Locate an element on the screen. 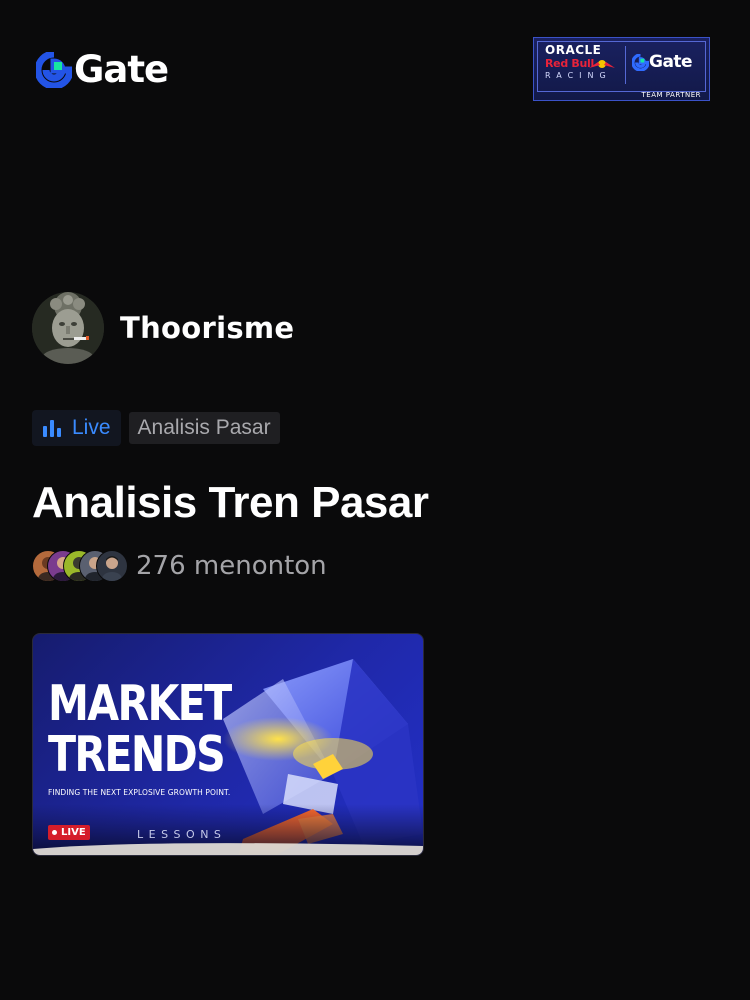 This screenshot has height=1000, width=750. viewer-count: 276 menonton is located at coordinates (231, 566).